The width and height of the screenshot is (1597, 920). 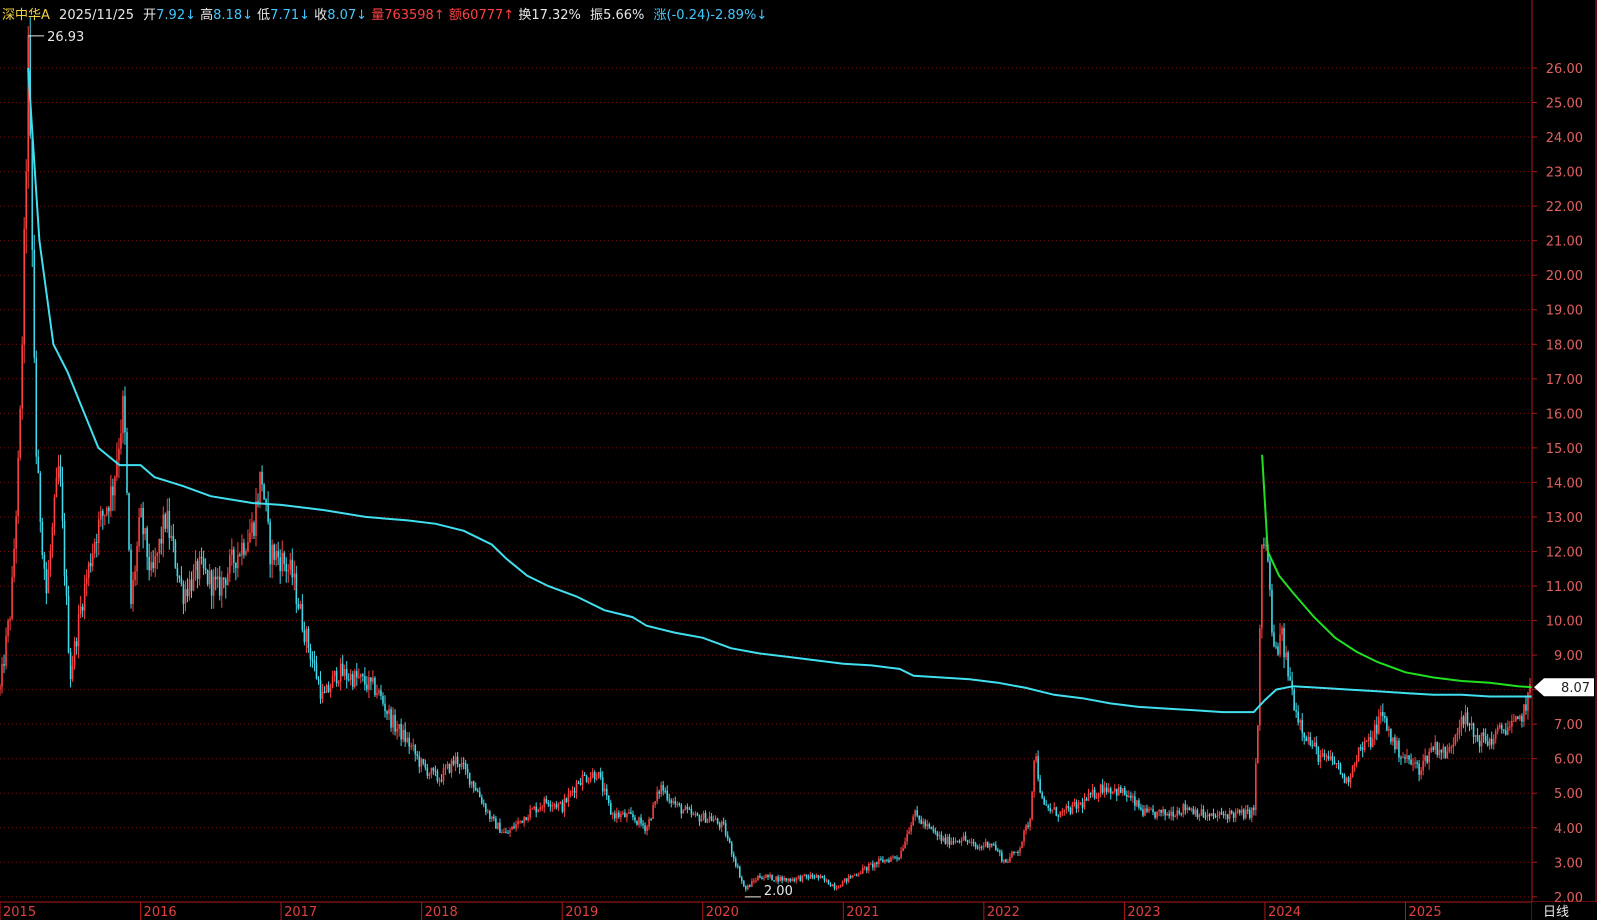 What do you see at coordinates (1564, 449) in the screenshot?
I see `y-tick-label: 15.00` at bounding box center [1564, 449].